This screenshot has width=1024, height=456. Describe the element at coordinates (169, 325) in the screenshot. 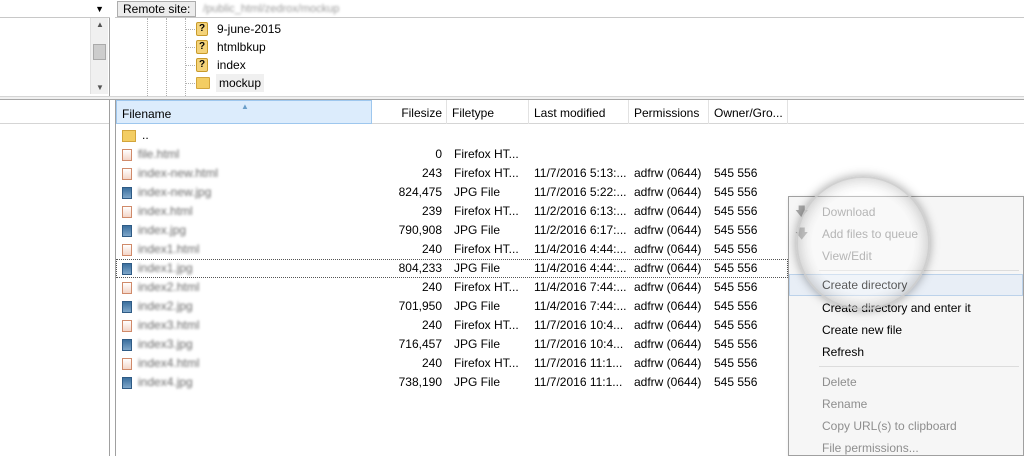

I see `filename-text: index3.html` at that location.